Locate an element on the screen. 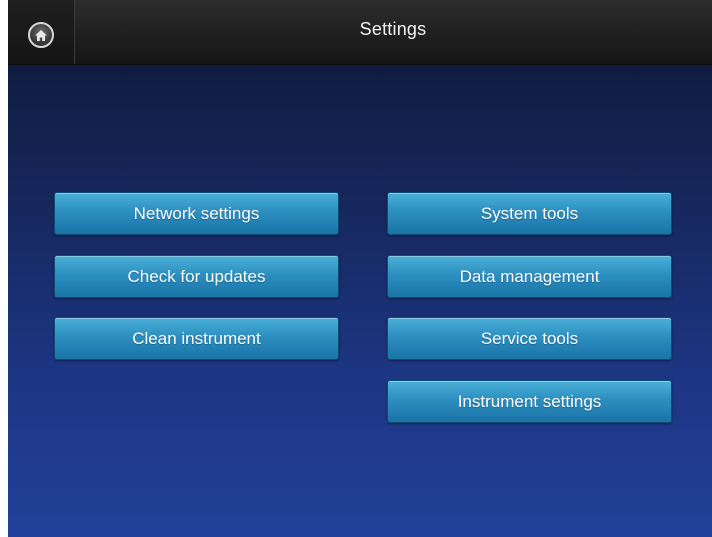 The image size is (712, 537). check-for-updates-button: Check for updates is located at coordinates (196, 276).